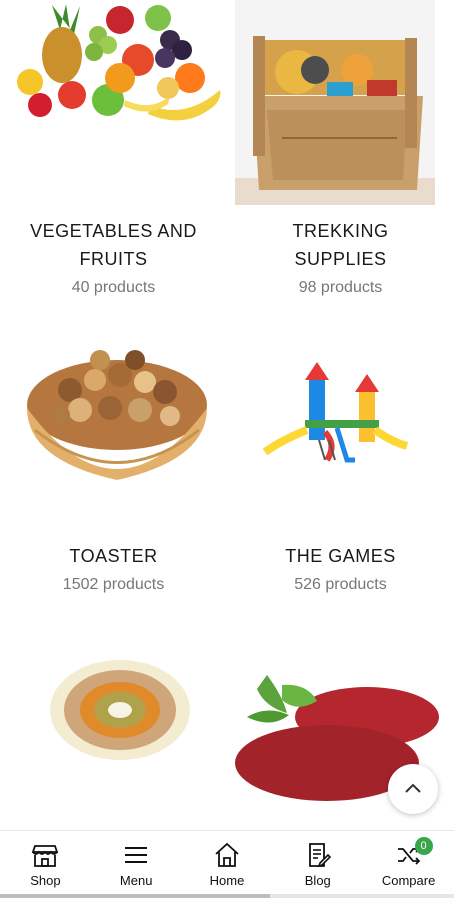  I want to click on nav-label-home: Home, so click(227, 880).